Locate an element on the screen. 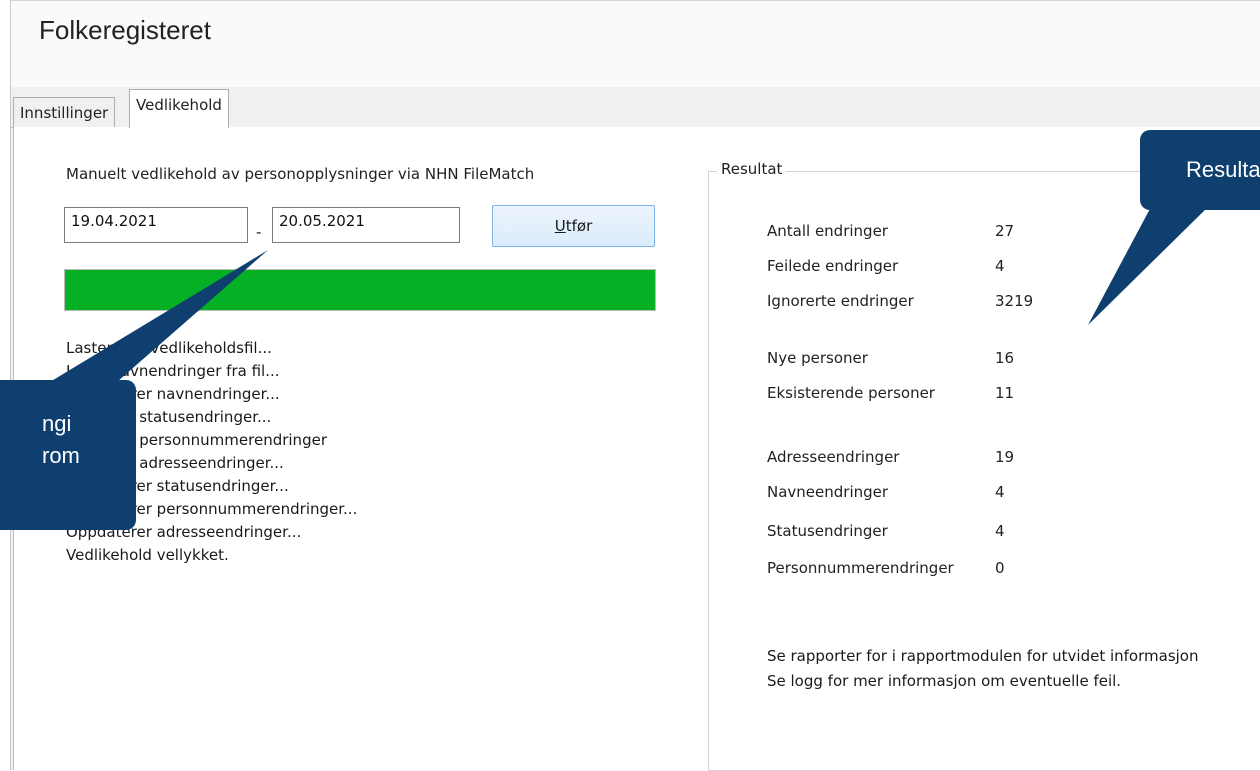  stat-value-feilede: 4 is located at coordinates (1000, 266).